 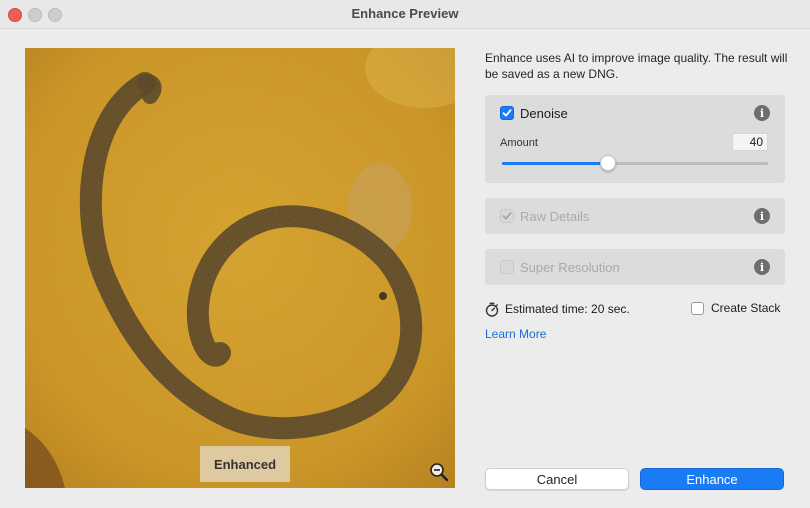 I want to click on create-stack-option: Create Stack, so click(x=735, y=308).